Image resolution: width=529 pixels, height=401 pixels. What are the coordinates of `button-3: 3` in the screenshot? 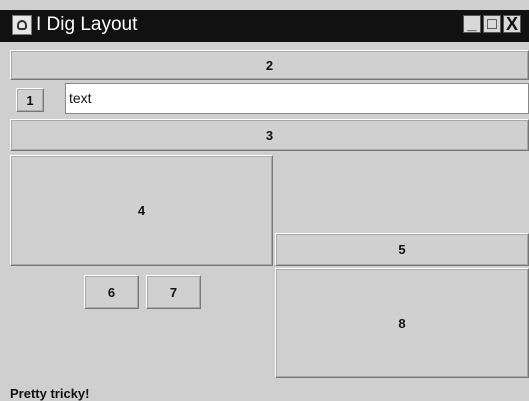 It's located at (269, 135).